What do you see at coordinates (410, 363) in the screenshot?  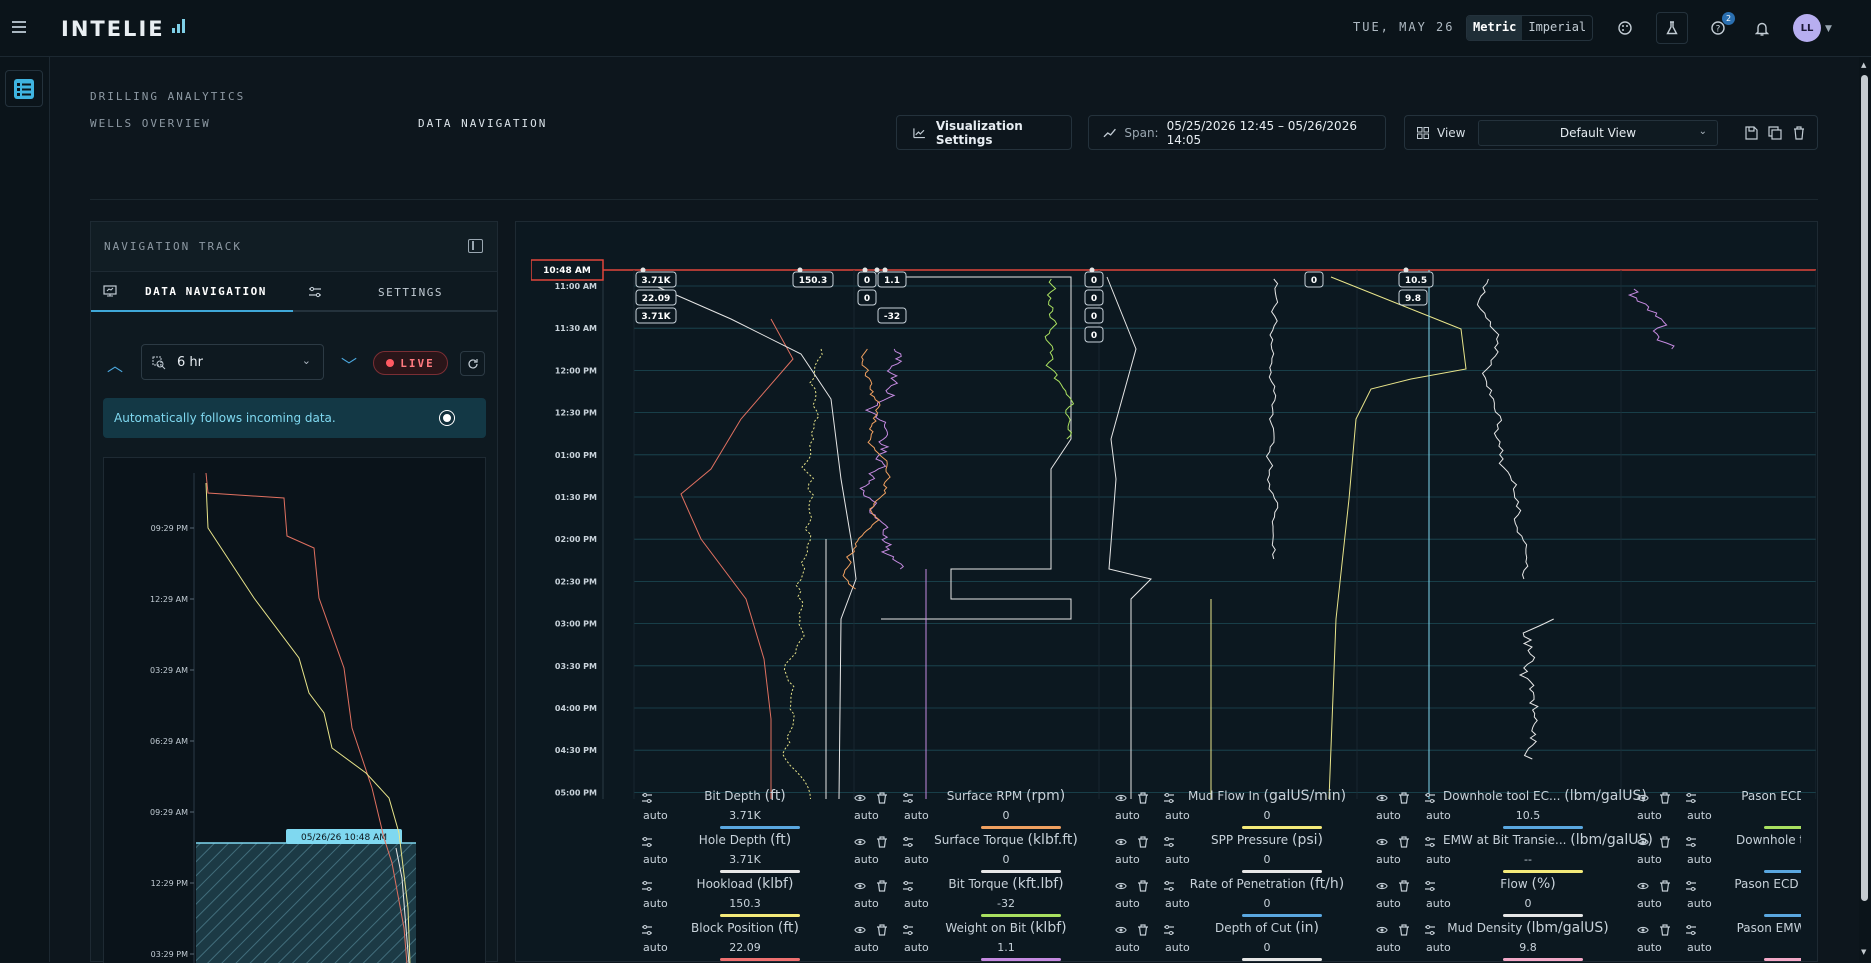 I see `live-button: LIVE` at bounding box center [410, 363].